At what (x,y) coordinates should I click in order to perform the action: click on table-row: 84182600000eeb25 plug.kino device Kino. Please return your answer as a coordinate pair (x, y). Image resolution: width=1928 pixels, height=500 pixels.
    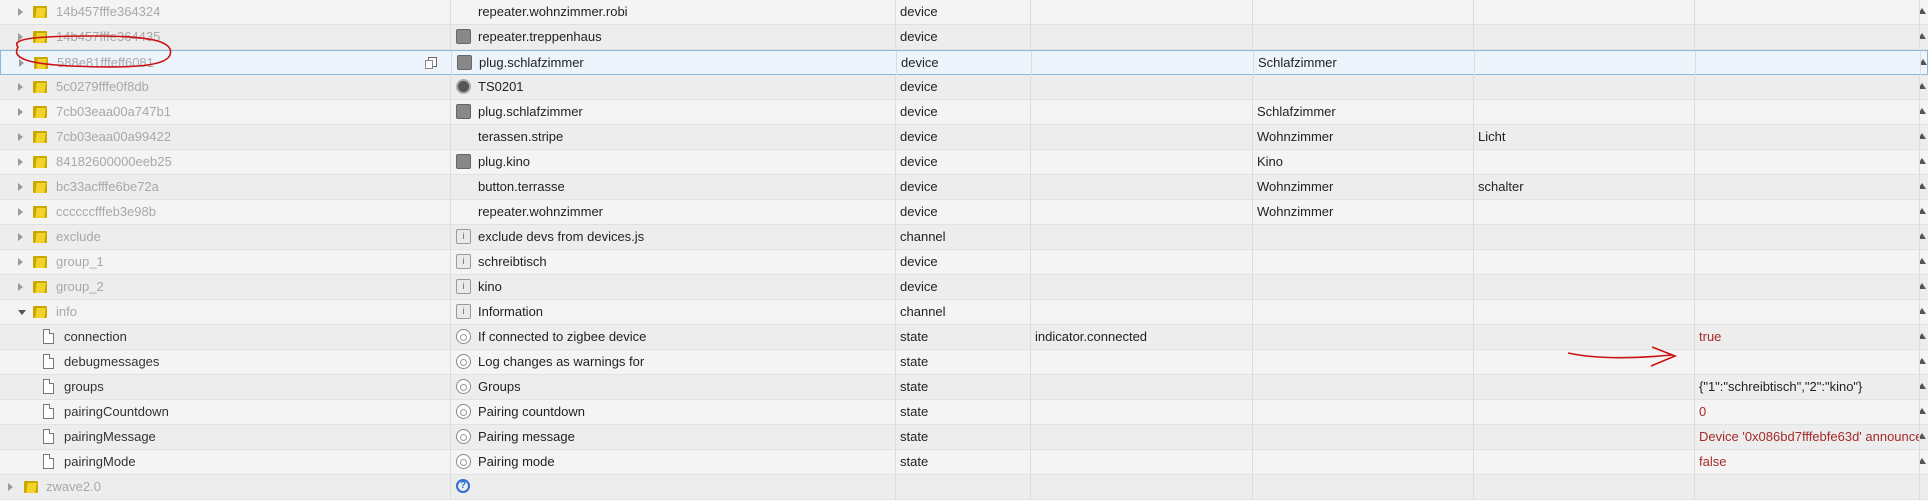
    Looking at the image, I should click on (964, 162).